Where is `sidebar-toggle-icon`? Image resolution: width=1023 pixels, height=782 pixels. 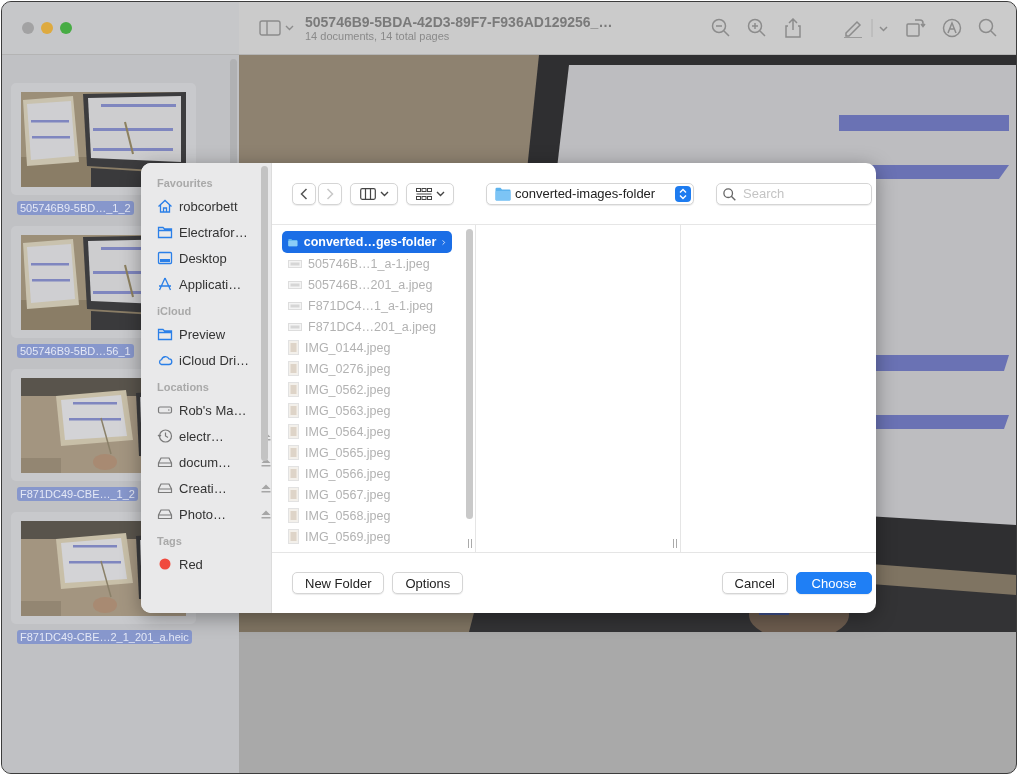
sidebar-toggle-icon is located at coordinates (277, 28).